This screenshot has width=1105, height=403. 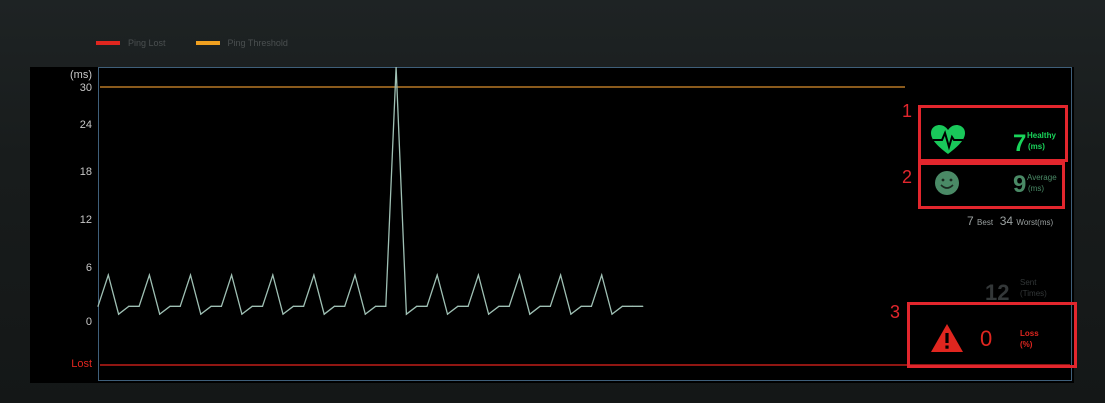 I want to click on legend-label-ping-threshold: Ping Threshold, so click(x=257, y=43).